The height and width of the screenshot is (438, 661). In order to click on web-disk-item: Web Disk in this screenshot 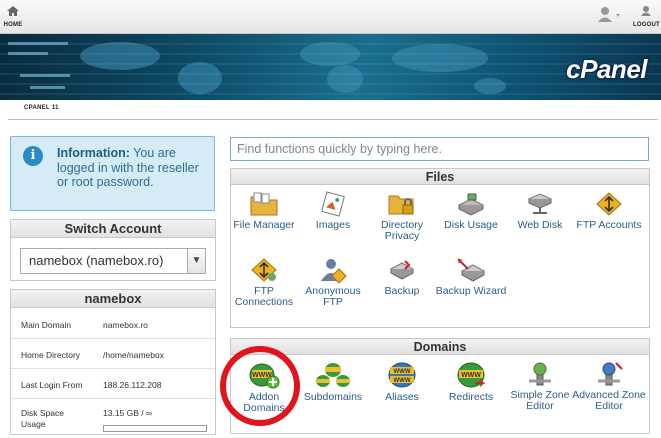, I will do `click(540, 211)`.